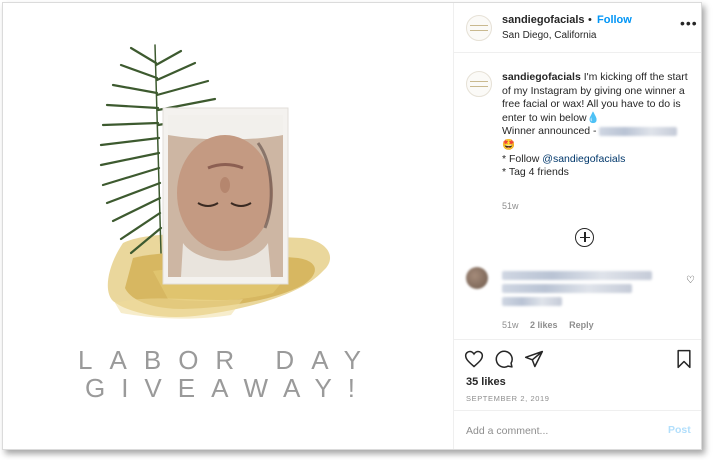  What do you see at coordinates (486, 382) in the screenshot?
I see `likes-count: 35 likes` at bounding box center [486, 382].